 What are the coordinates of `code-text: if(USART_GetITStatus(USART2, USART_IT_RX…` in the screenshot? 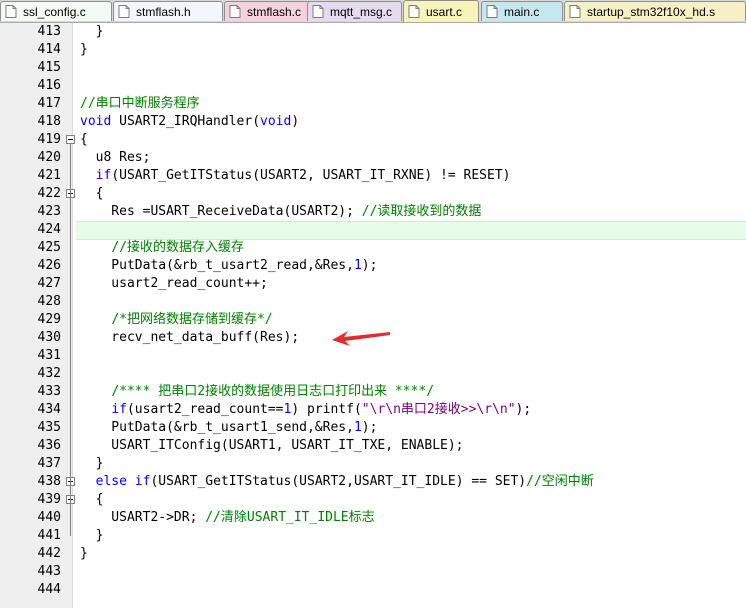 It's located at (295, 176).